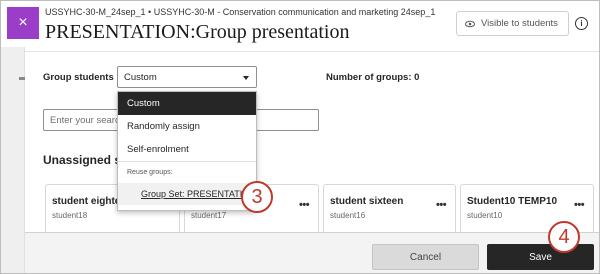 The height and width of the screenshot is (274, 600). Describe the element at coordinates (197, 32) in the screenshot. I see `page-title: PRESENTATION:Group presentation` at that location.